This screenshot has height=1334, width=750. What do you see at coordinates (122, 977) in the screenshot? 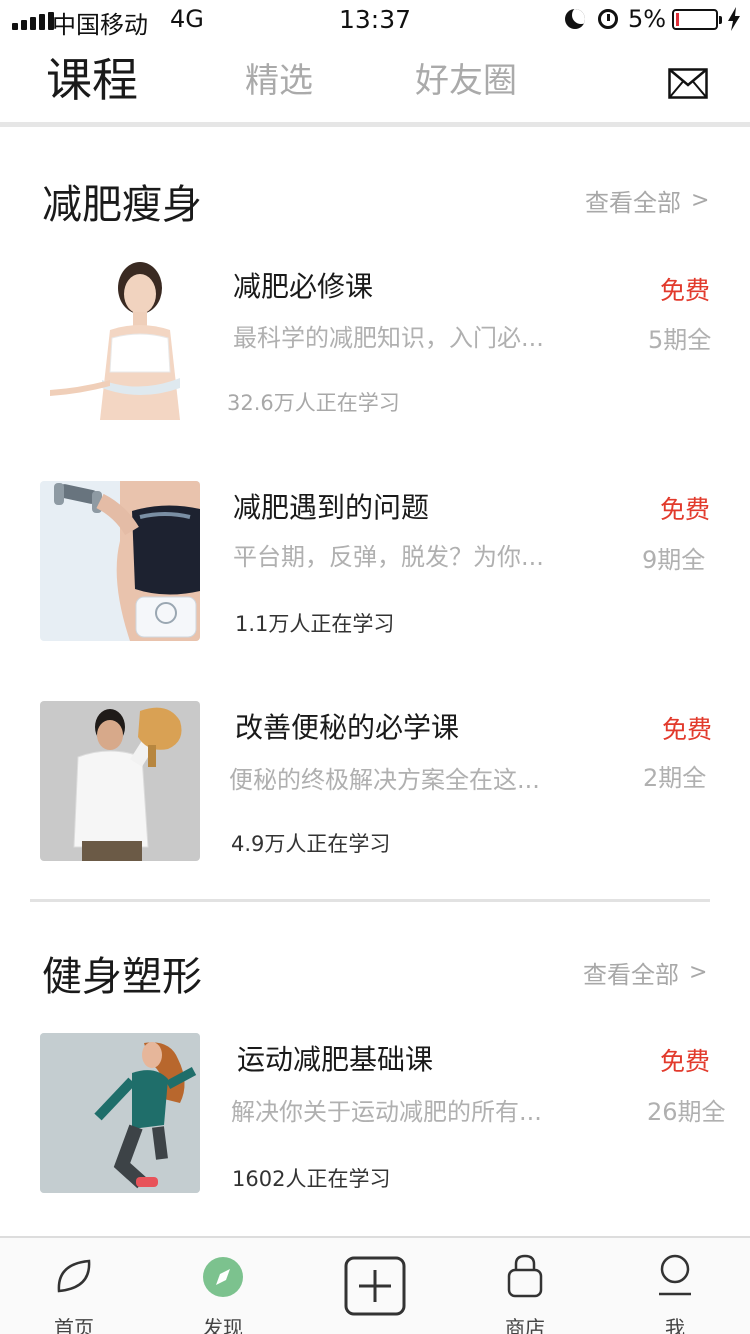
I see `section-title-fitness: 健身塑形` at bounding box center [122, 977].